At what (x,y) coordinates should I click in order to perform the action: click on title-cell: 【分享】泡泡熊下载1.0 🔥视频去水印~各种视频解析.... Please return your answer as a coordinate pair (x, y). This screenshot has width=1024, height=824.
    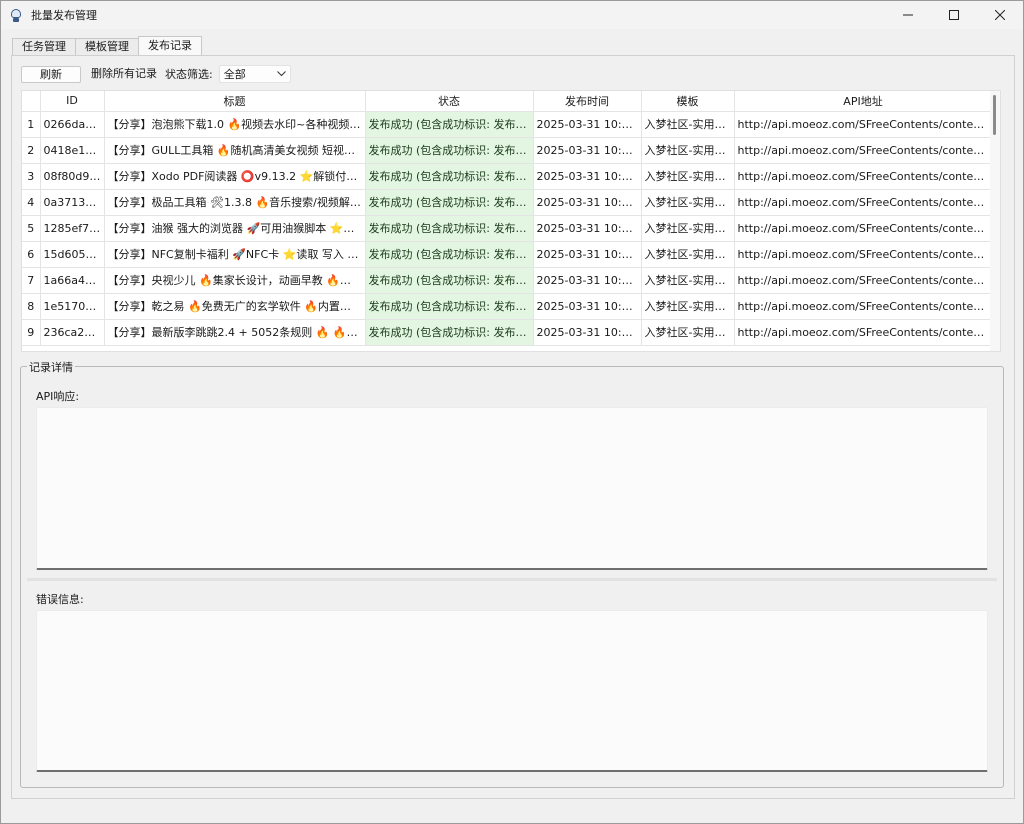
    Looking at the image, I should click on (235, 124).